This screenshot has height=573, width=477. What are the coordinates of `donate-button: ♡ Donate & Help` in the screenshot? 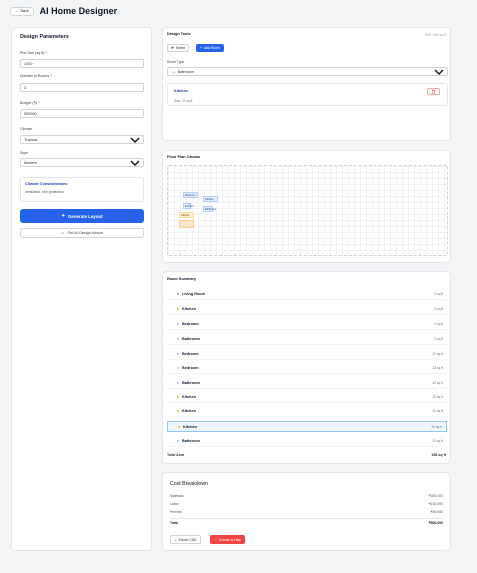 It's located at (228, 539).